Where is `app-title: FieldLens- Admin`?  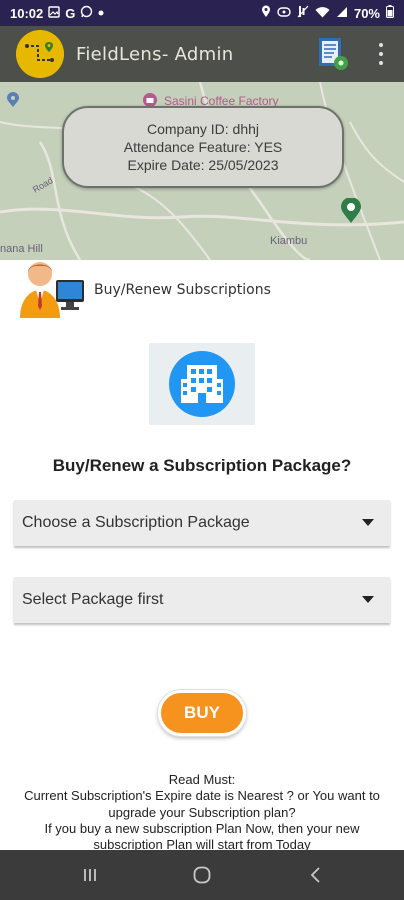
app-title: FieldLens- Admin is located at coordinates (155, 54).